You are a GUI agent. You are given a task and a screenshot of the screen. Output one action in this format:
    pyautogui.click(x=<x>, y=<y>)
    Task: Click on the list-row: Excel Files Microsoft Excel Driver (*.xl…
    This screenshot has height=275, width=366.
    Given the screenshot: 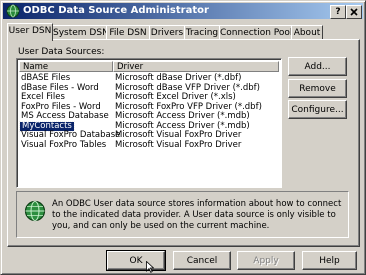 What is the action you would take?
    pyautogui.click(x=150, y=97)
    